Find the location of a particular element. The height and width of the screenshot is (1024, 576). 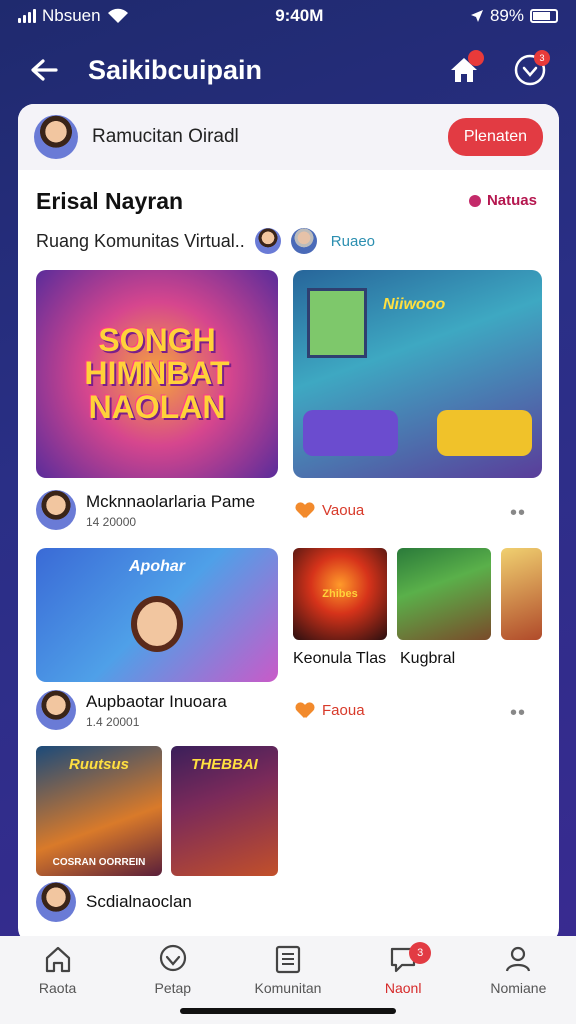

like-button: Faoua is located at coordinates (330, 710).